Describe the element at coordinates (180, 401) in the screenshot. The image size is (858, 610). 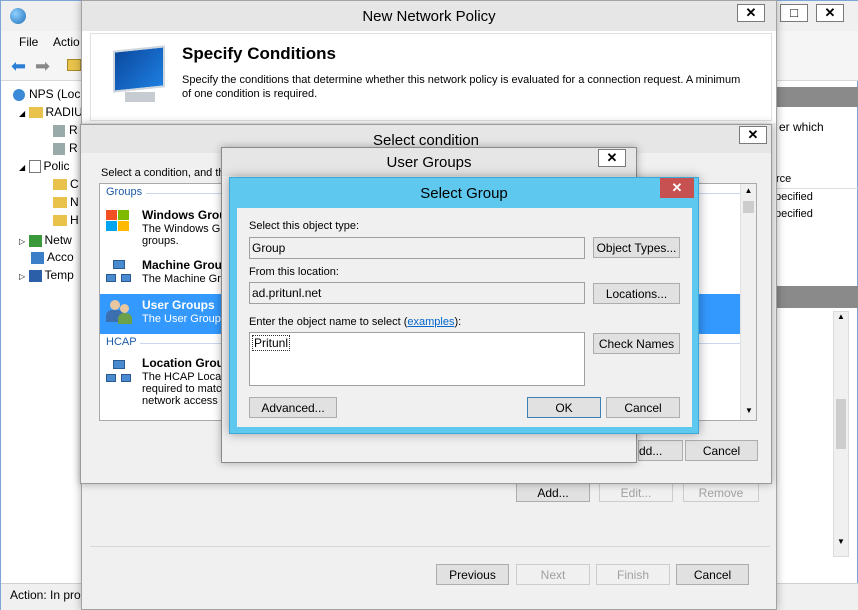
I see `condition-desc: network access` at that location.